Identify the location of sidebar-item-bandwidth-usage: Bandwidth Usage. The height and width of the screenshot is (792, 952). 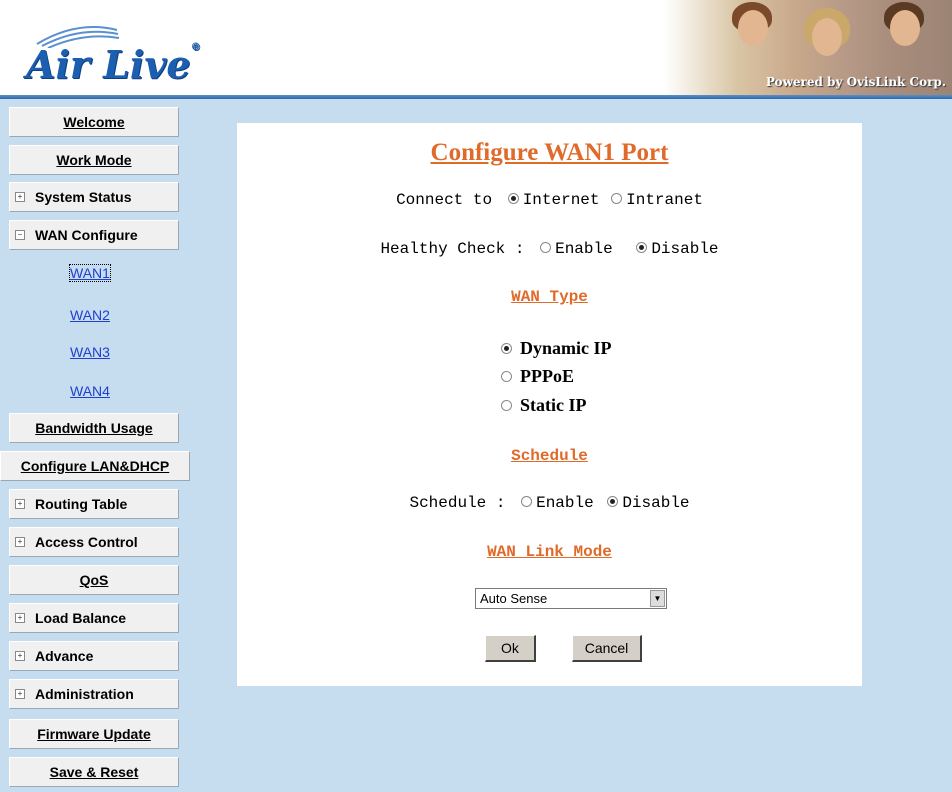
(94, 428).